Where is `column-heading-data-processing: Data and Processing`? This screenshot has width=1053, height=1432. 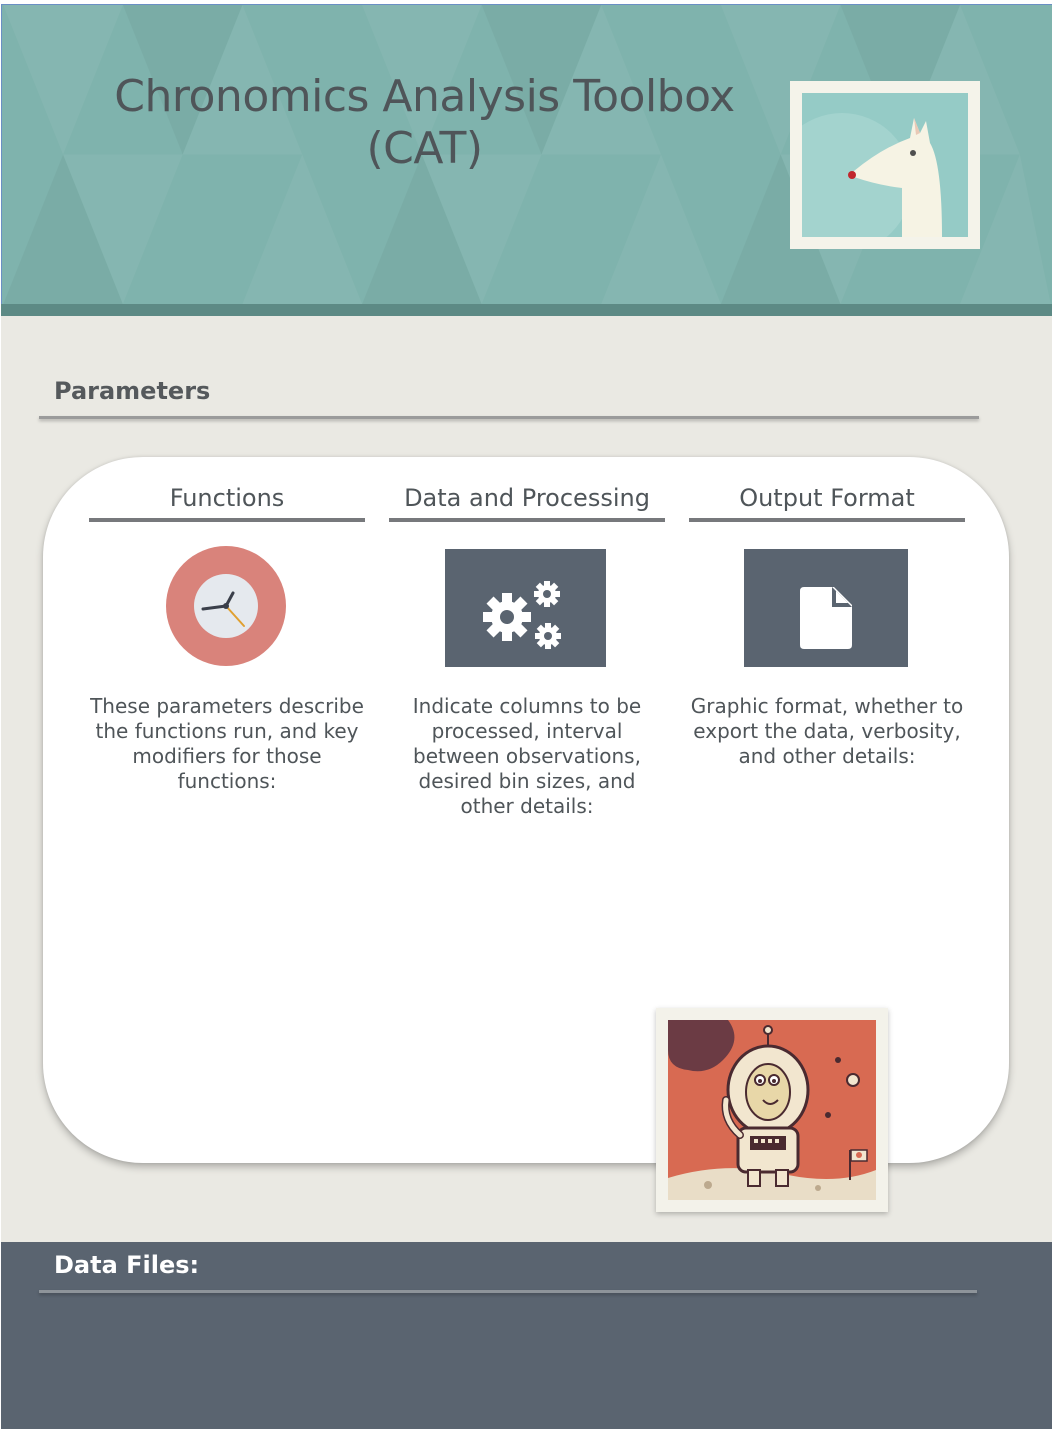 column-heading-data-processing: Data and Processing is located at coordinates (527, 498).